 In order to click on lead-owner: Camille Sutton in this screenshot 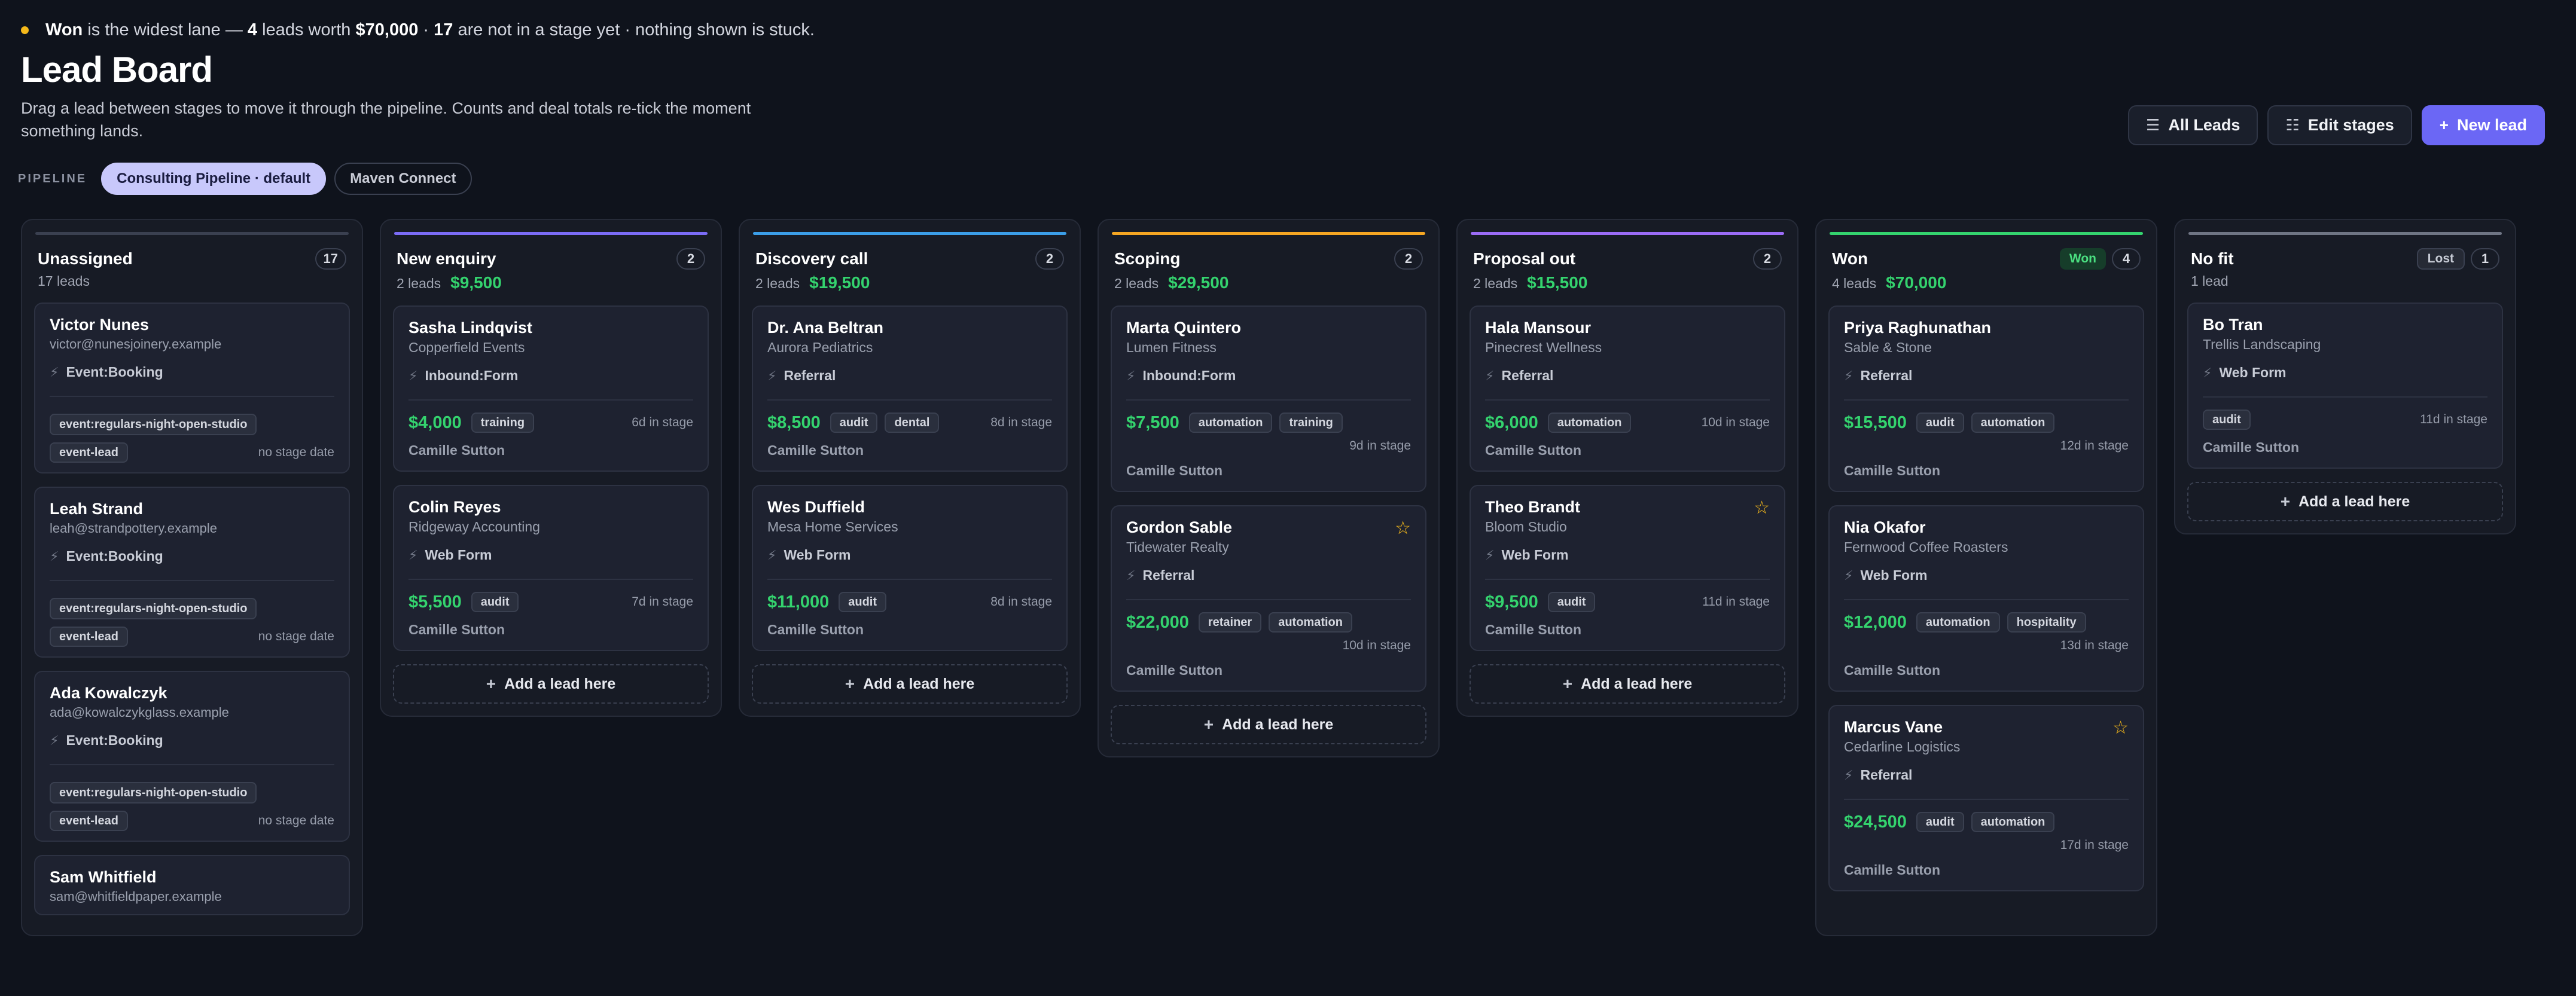, I will do `click(1893, 670)`.